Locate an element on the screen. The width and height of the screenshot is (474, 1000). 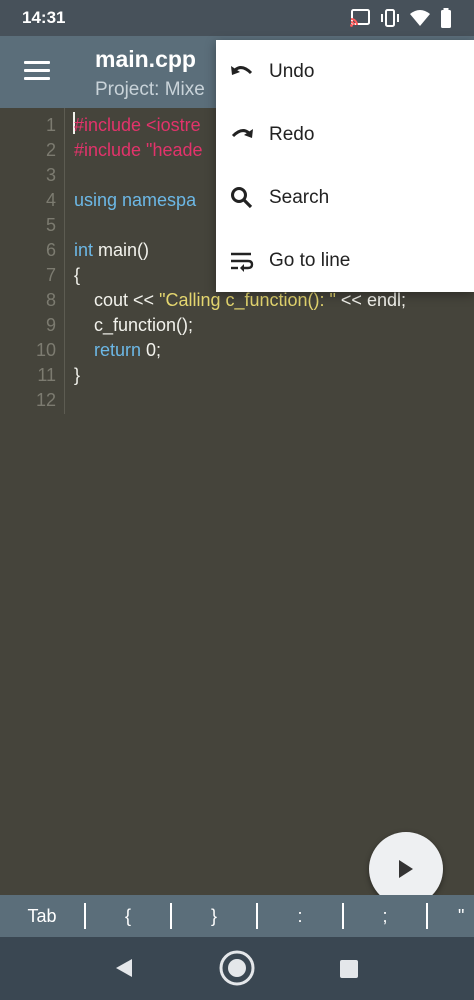
menu-item-search: Search is located at coordinates (345, 197).